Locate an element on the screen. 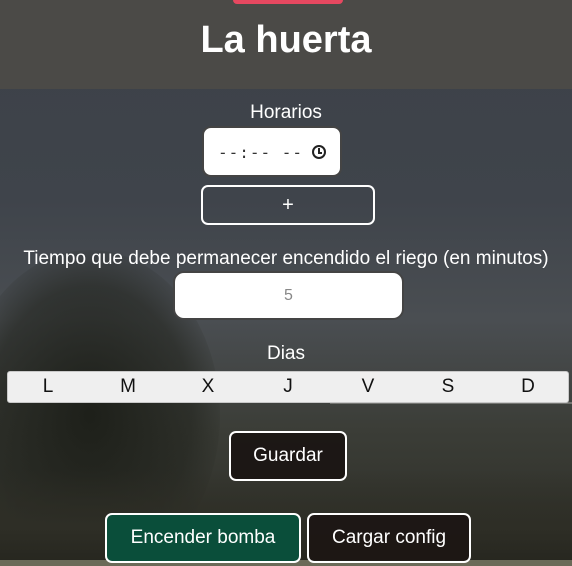 This screenshot has height=566, width=572. day-tuesday: M is located at coordinates (128, 387).